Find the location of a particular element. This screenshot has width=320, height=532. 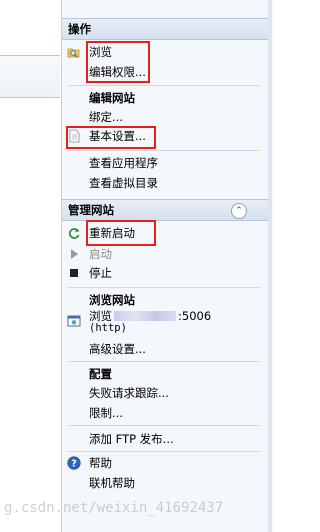

help-link: 帮助 is located at coordinates (100, 463).